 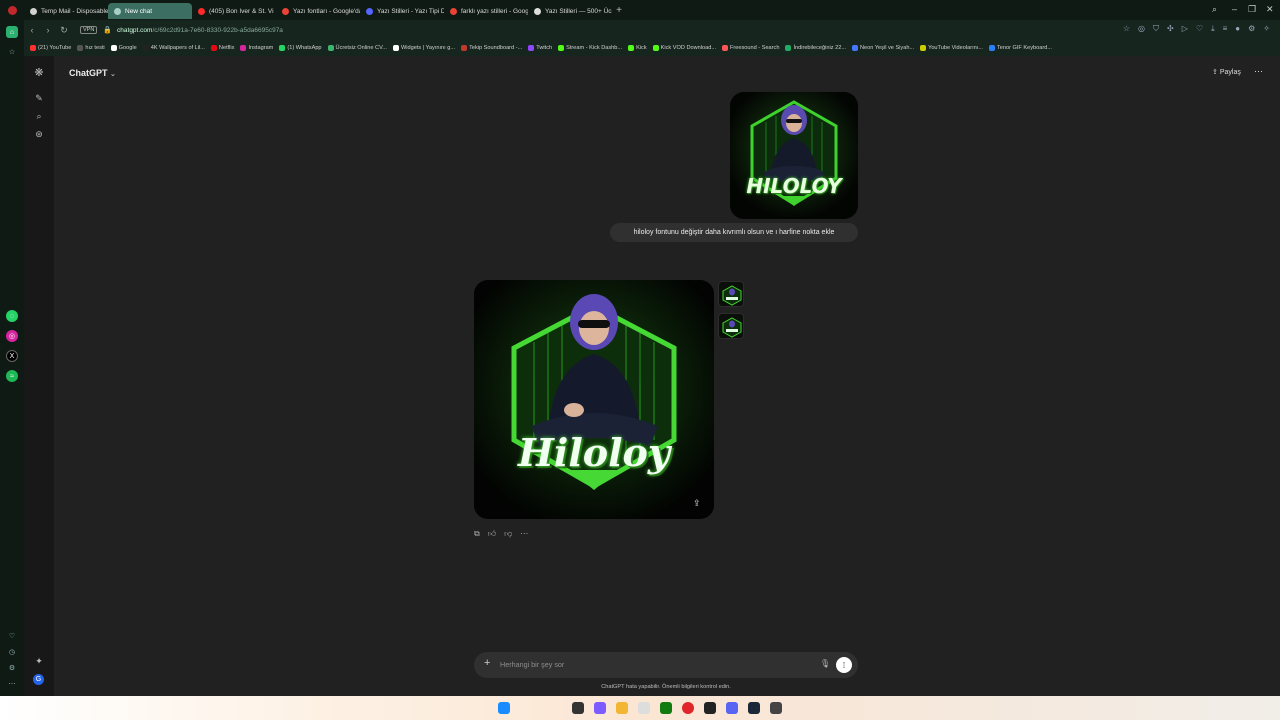 I want to click on shield-icon: ⛉, so click(x=1156, y=29).